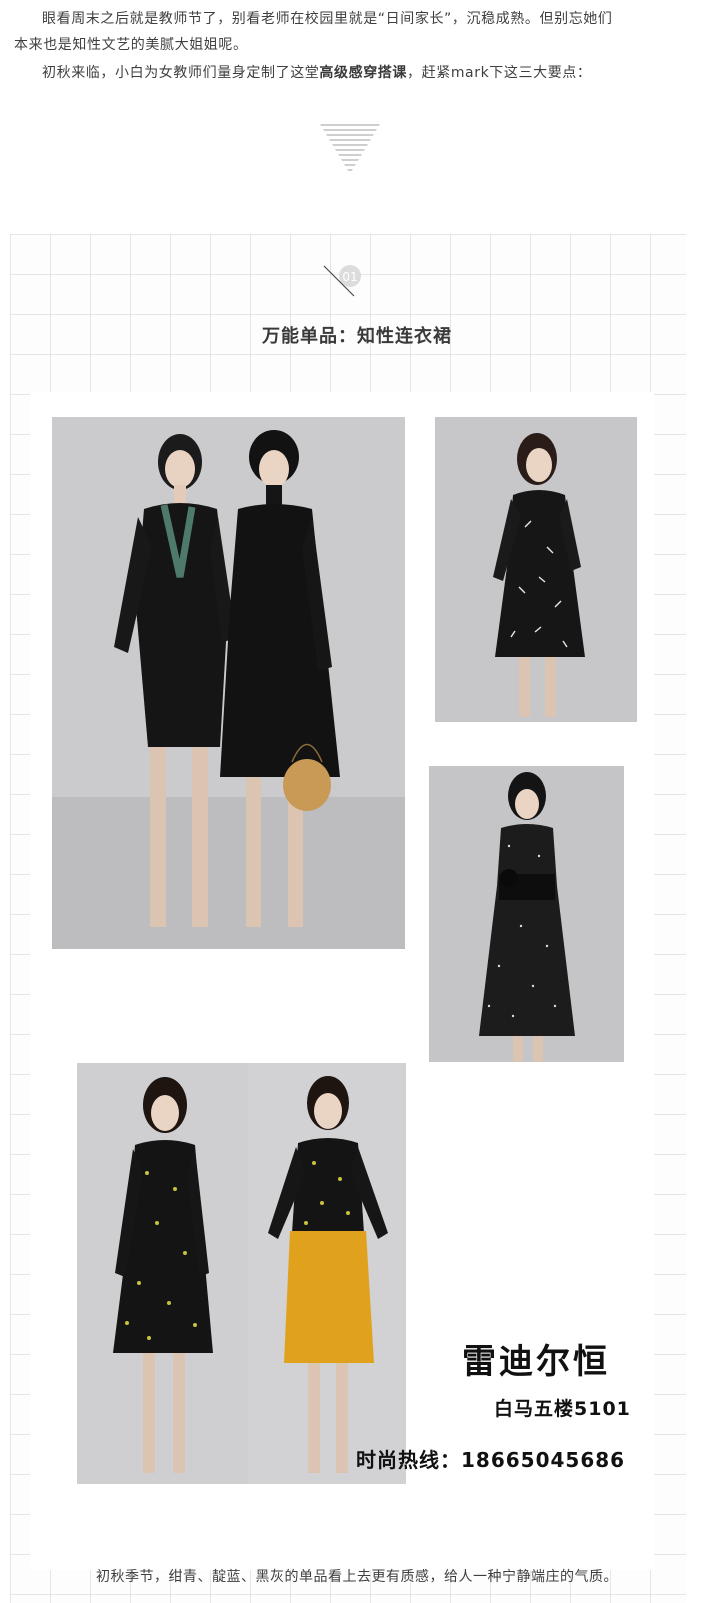  Describe the element at coordinates (131, 45) in the screenshot. I see `intro-line-2: 本来也是知性文艺的美腻大姐姐呢。` at that location.